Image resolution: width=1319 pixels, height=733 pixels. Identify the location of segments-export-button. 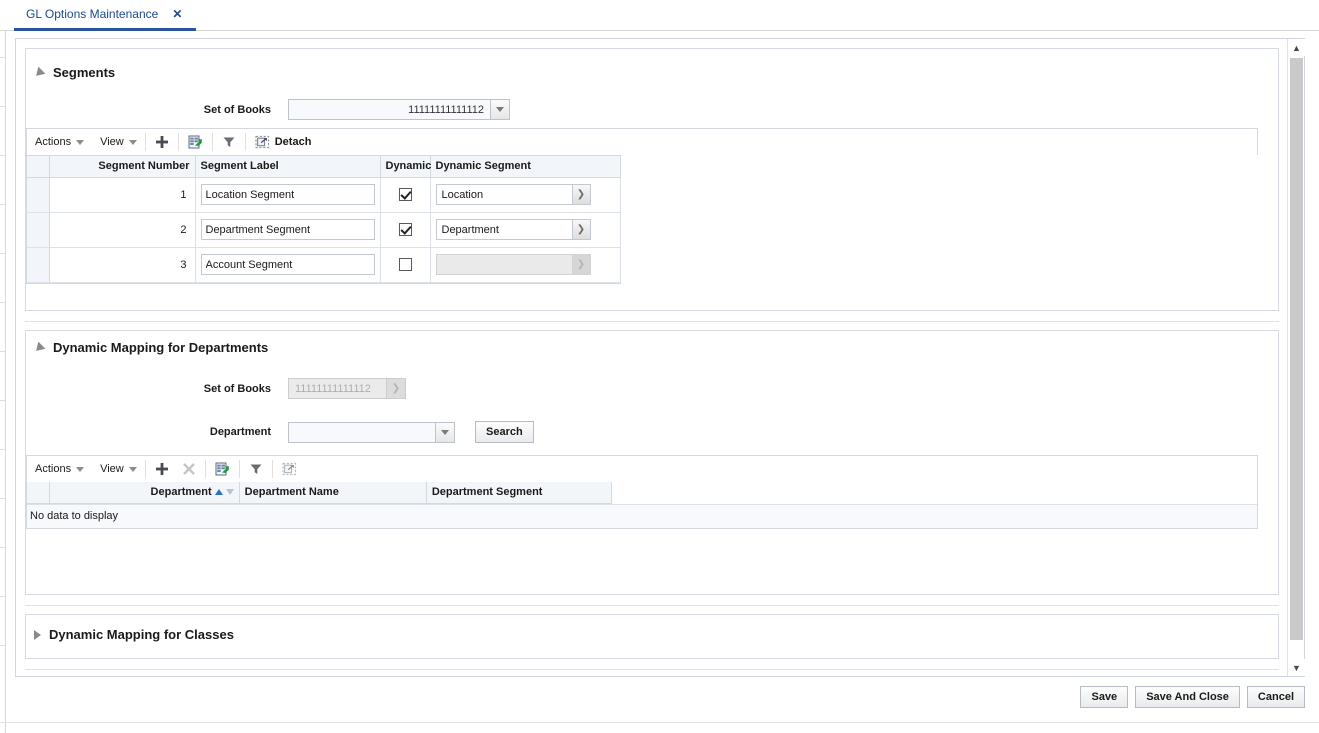
(195, 142).